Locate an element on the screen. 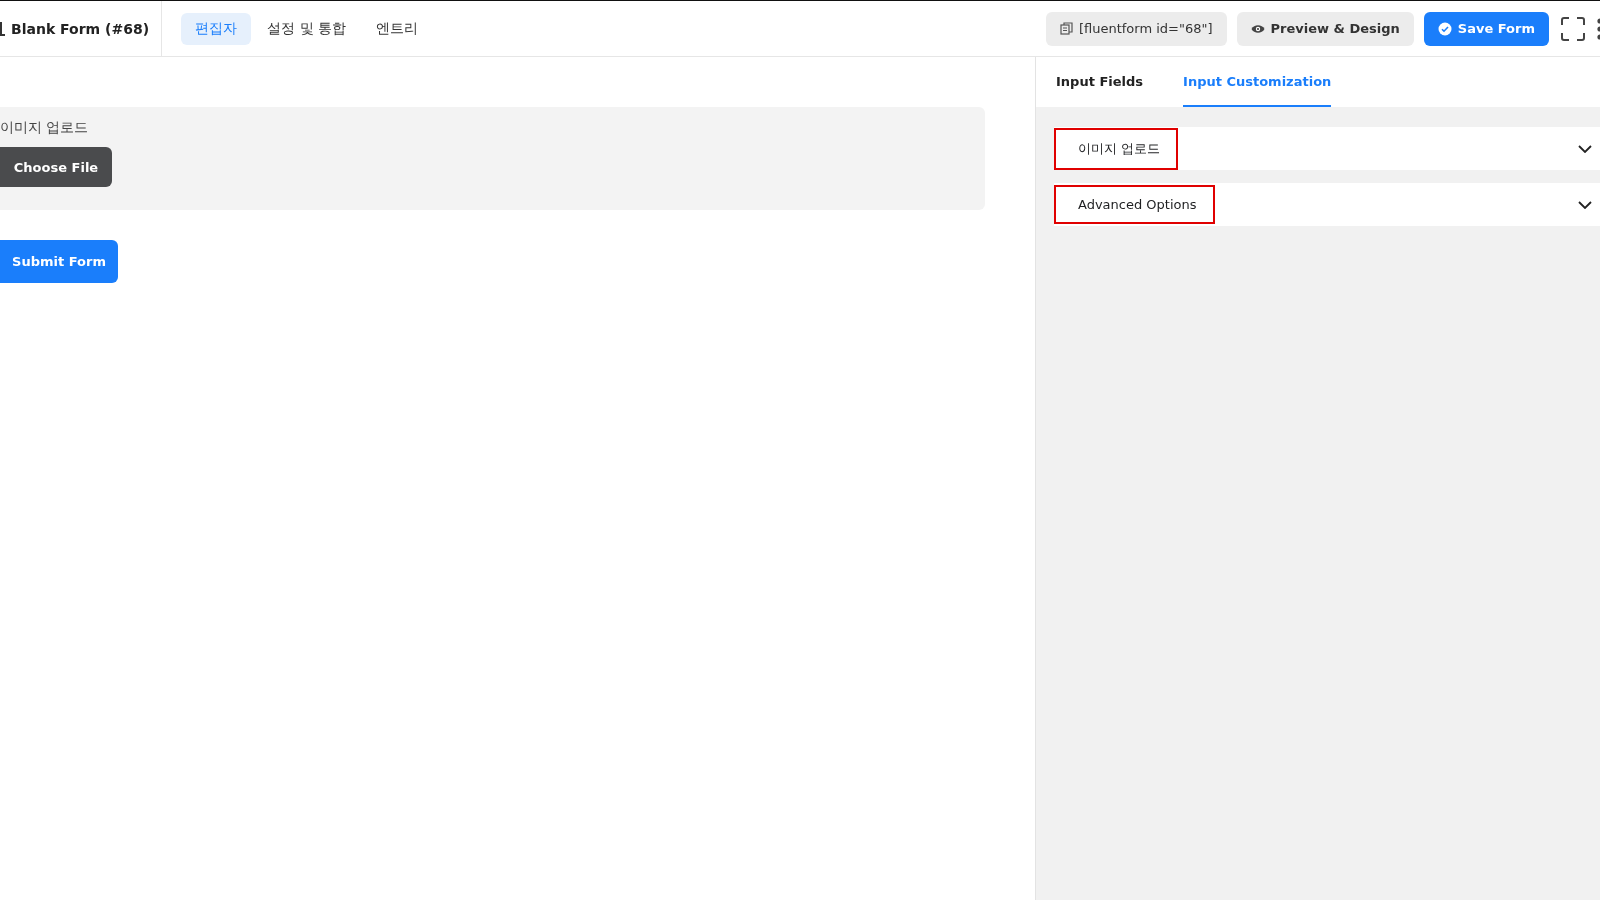  panel-tab: Input Customization is located at coordinates (1257, 82).